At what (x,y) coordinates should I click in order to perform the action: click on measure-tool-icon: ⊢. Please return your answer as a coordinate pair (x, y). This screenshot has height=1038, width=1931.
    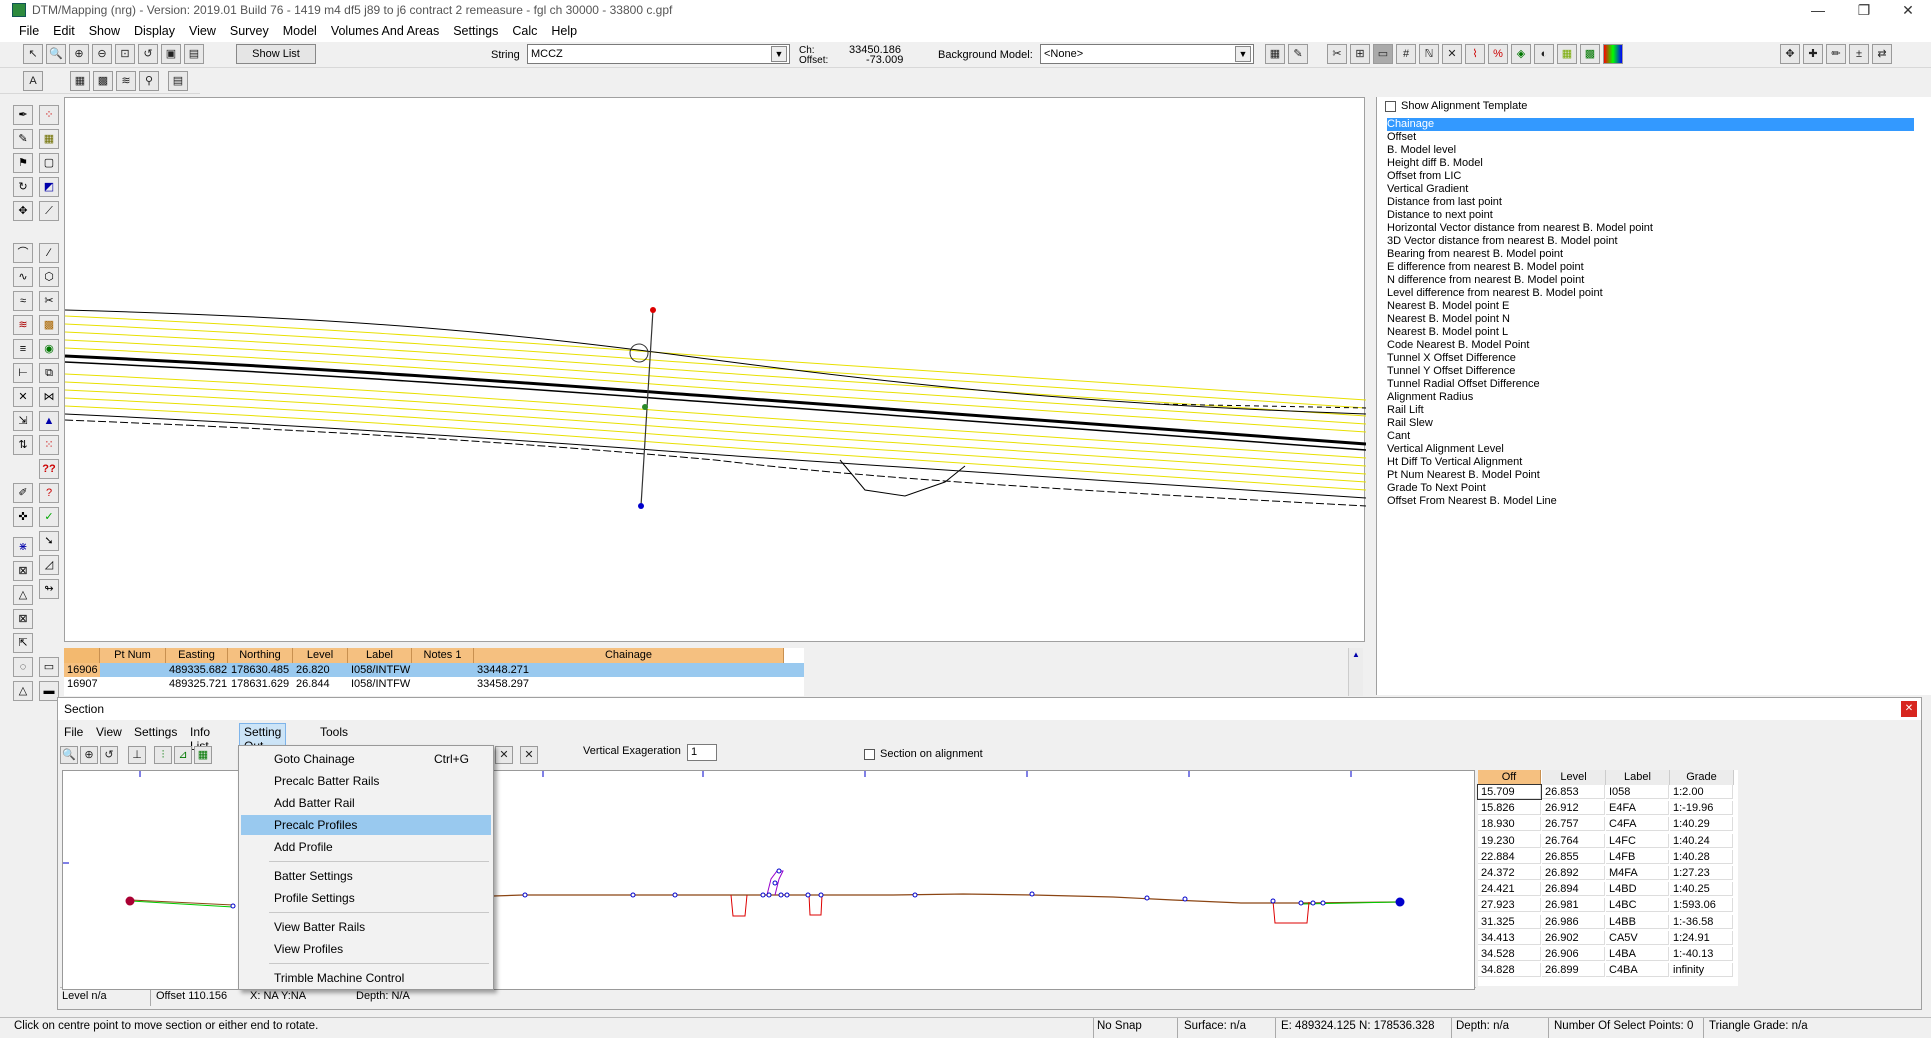
    Looking at the image, I should click on (23, 373).